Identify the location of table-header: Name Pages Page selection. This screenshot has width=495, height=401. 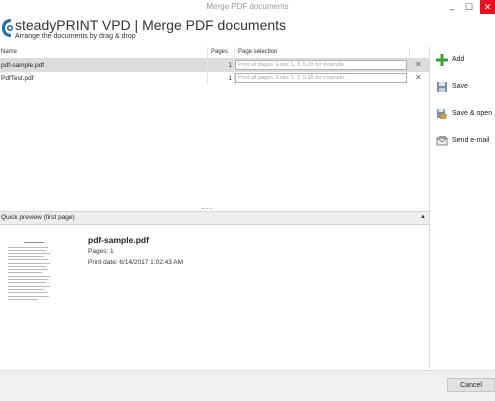
(214, 53).